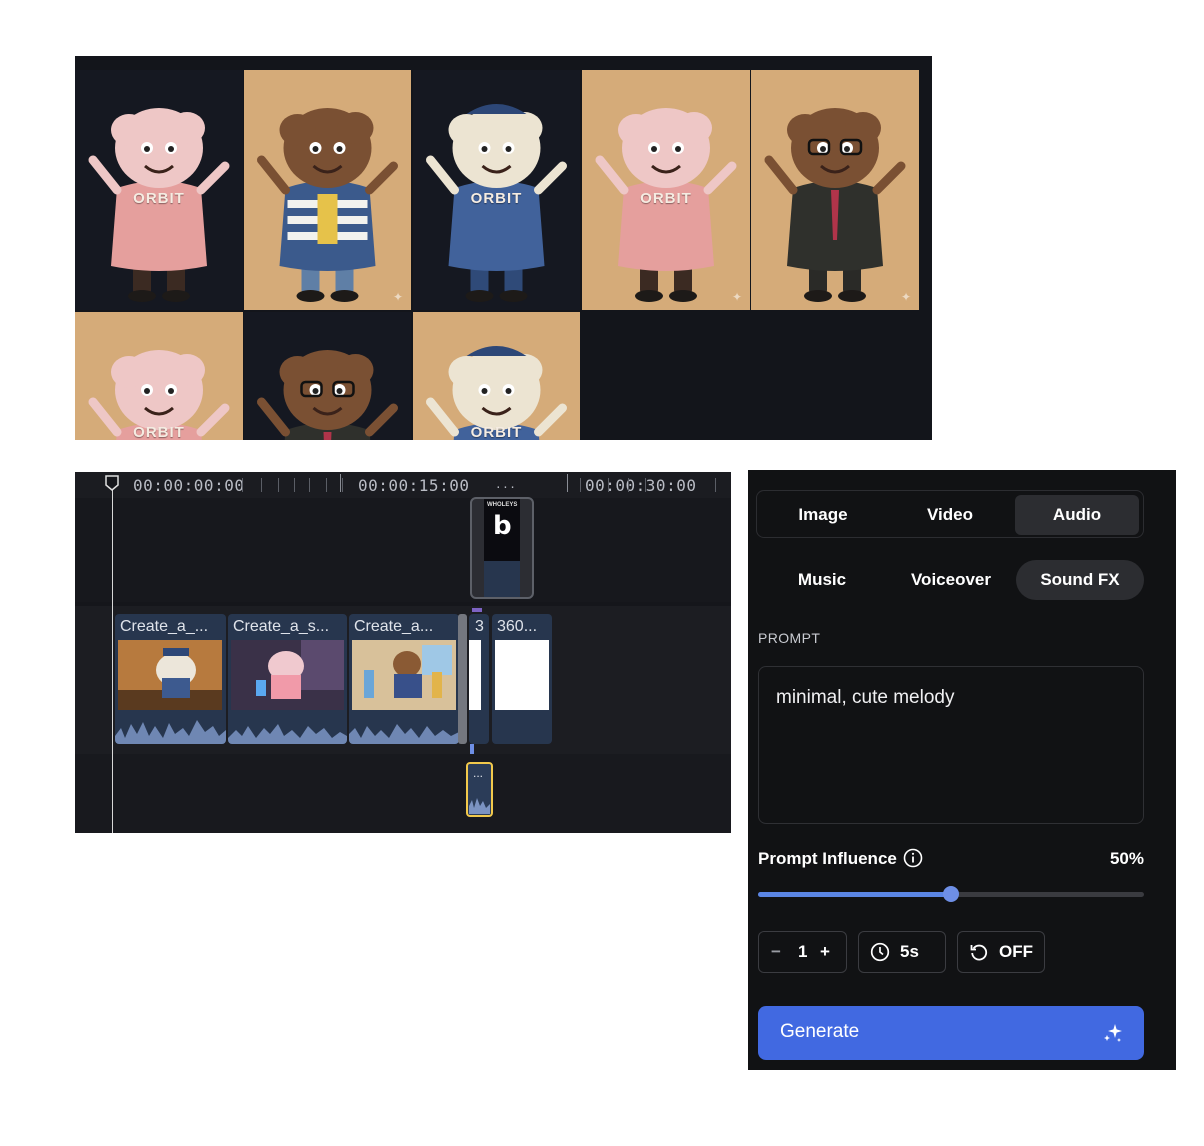 The width and height of the screenshot is (1204, 1146). I want to click on trim-handle, so click(462, 679).